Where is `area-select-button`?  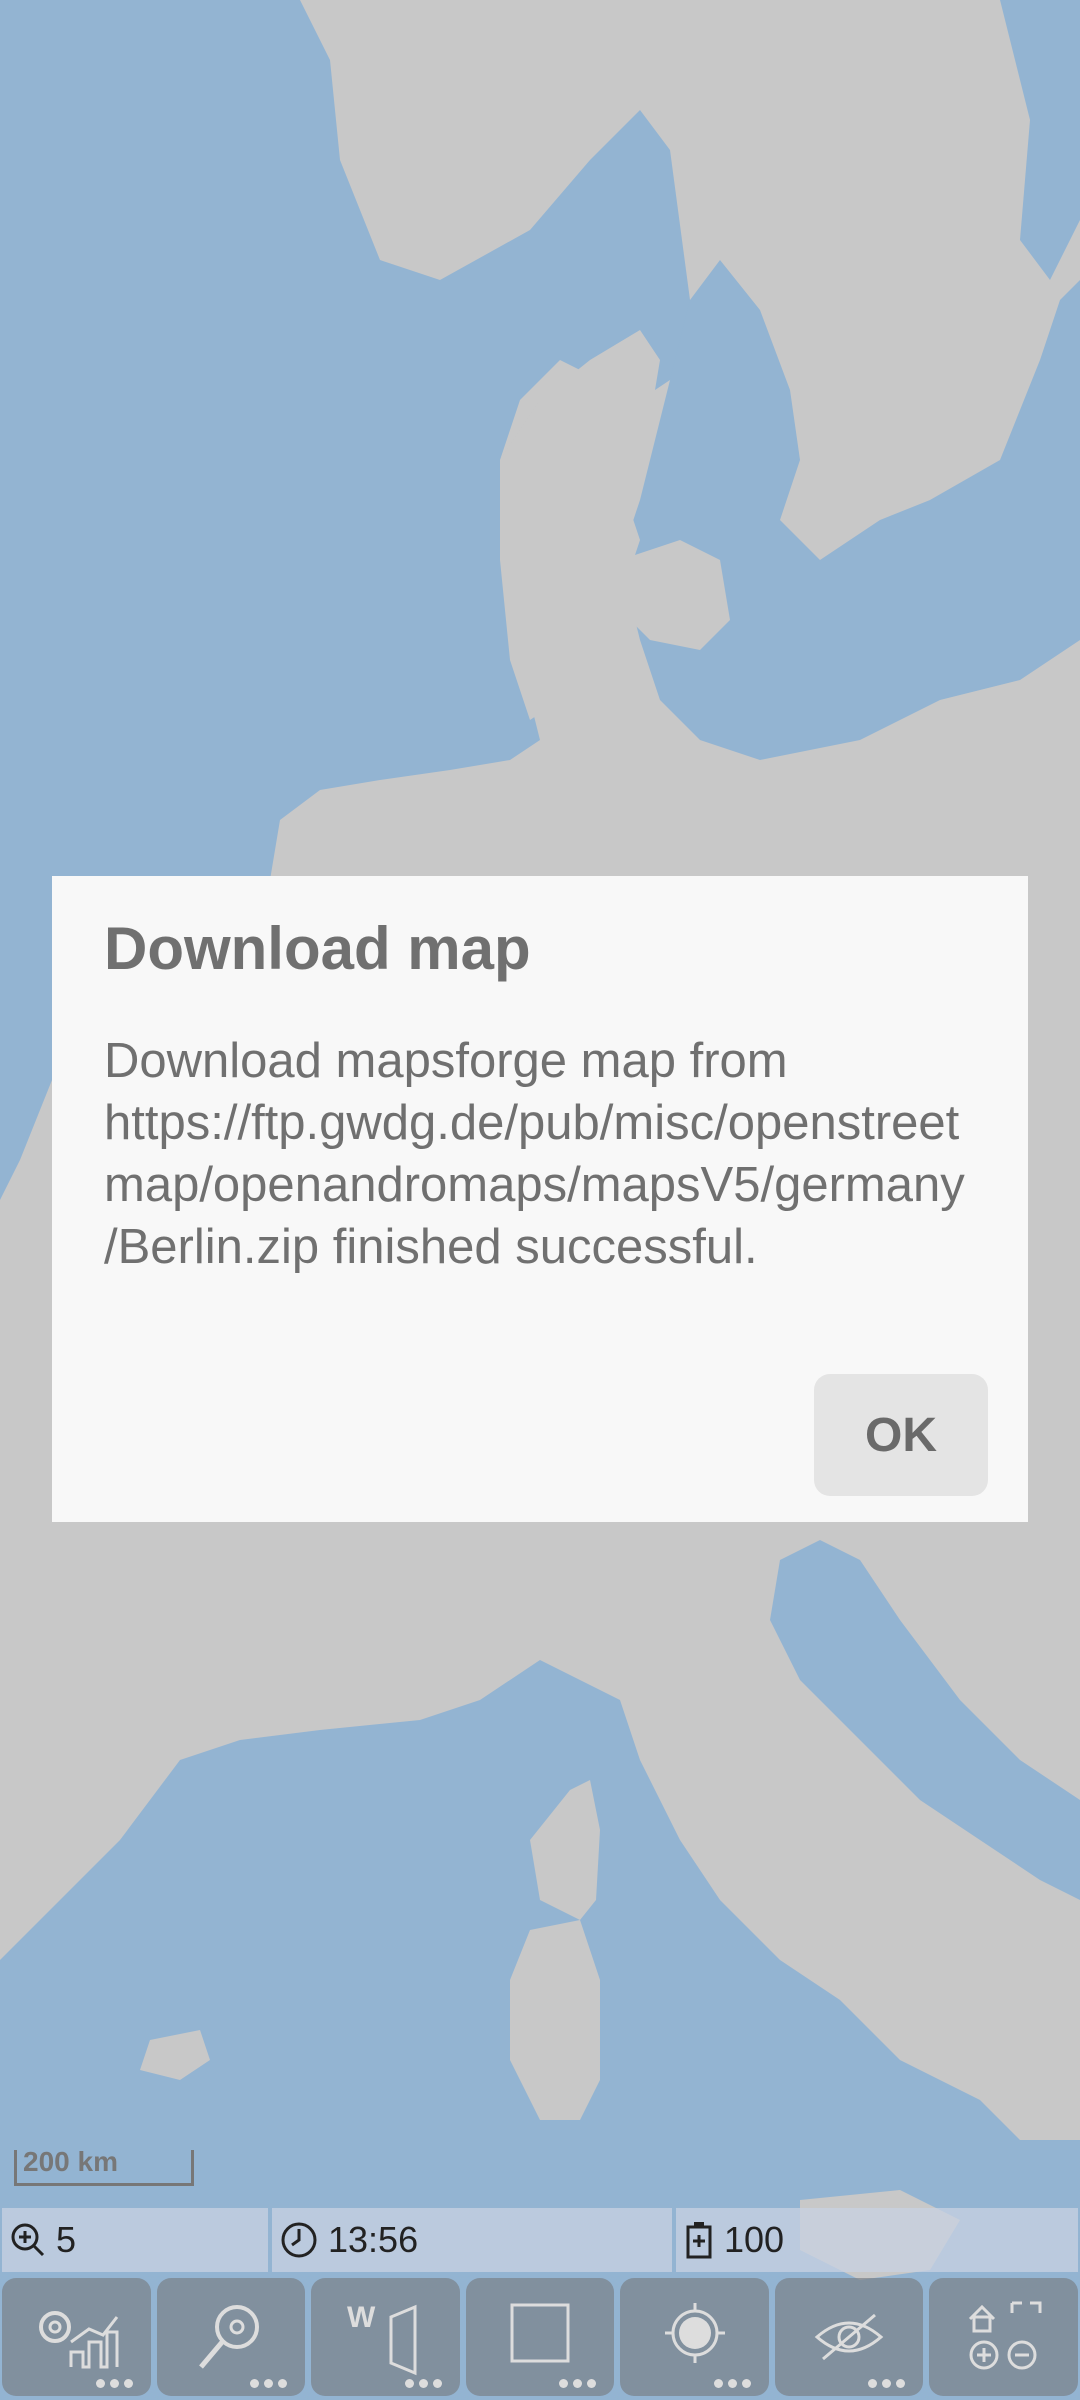 area-select-button is located at coordinates (540, 2337).